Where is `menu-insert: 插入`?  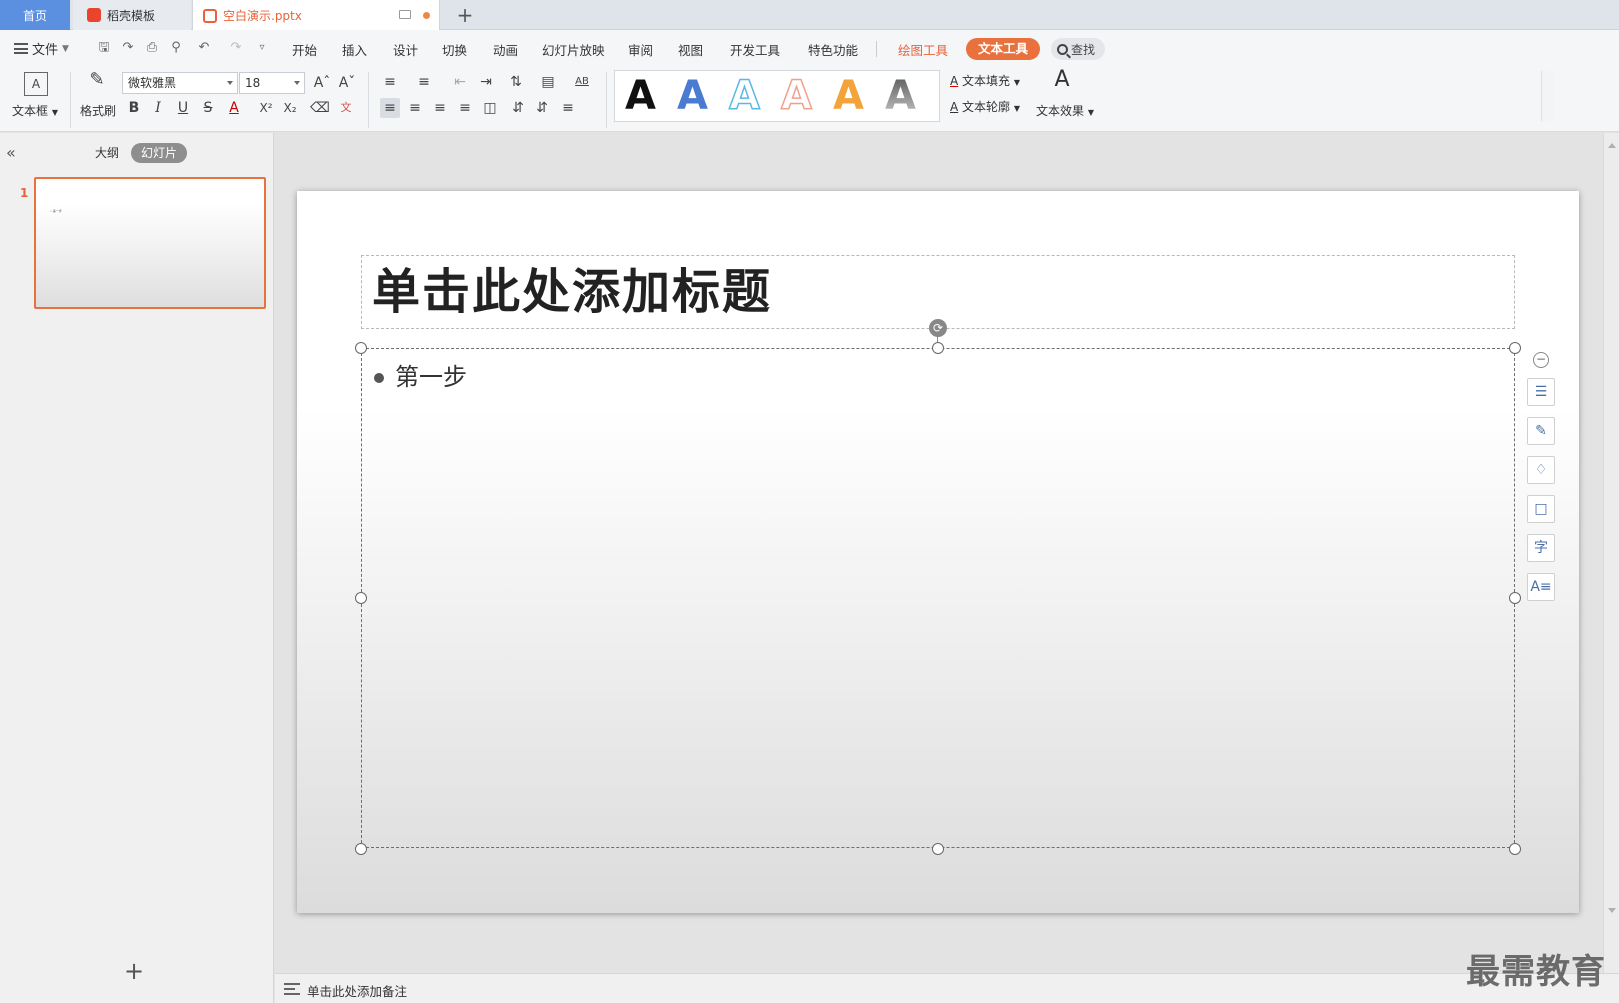 menu-insert: 插入 is located at coordinates (354, 49).